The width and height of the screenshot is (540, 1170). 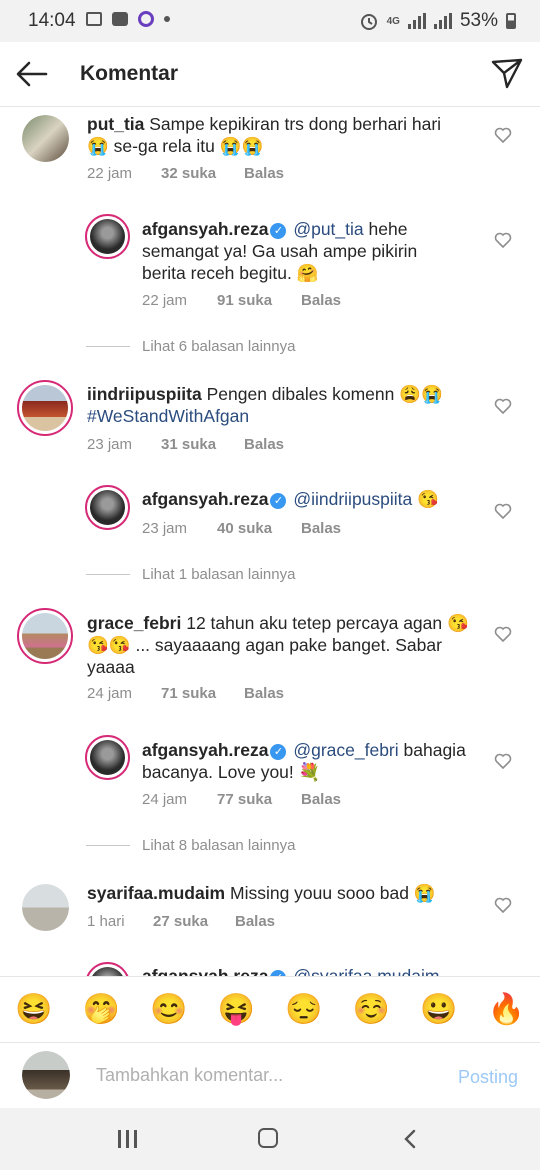 What do you see at coordinates (307, 273) in the screenshot?
I see `comment-emoji: 🤗` at bounding box center [307, 273].